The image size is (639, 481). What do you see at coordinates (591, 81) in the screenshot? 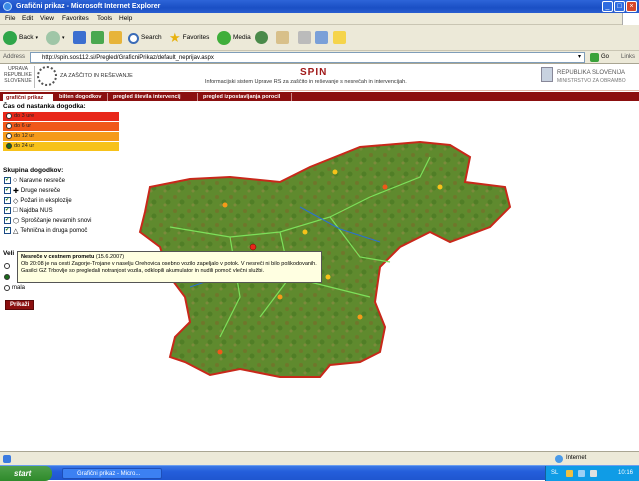
I see `ministry-line2: MINISTRSTVO ZA OBRAMBO` at bounding box center [591, 81].